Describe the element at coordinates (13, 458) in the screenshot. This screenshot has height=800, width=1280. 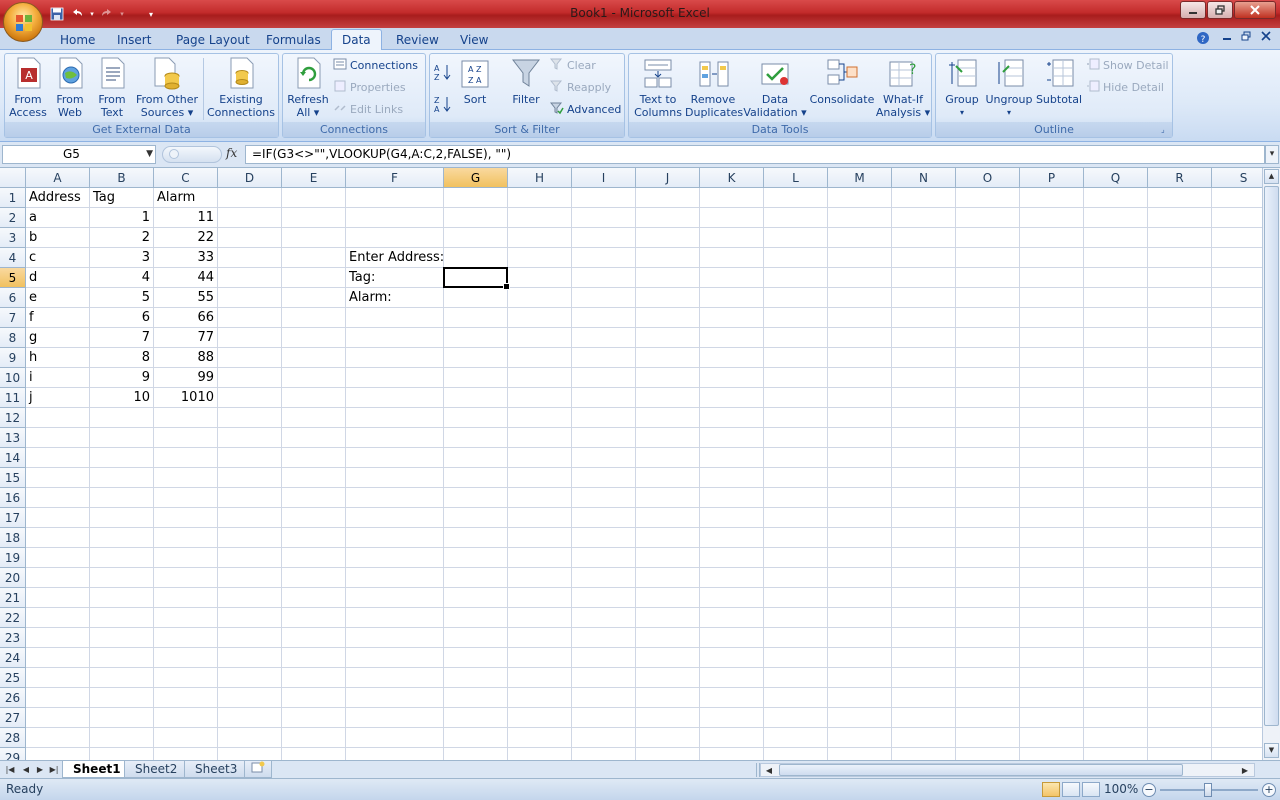
I see `row-header: 14` at that location.